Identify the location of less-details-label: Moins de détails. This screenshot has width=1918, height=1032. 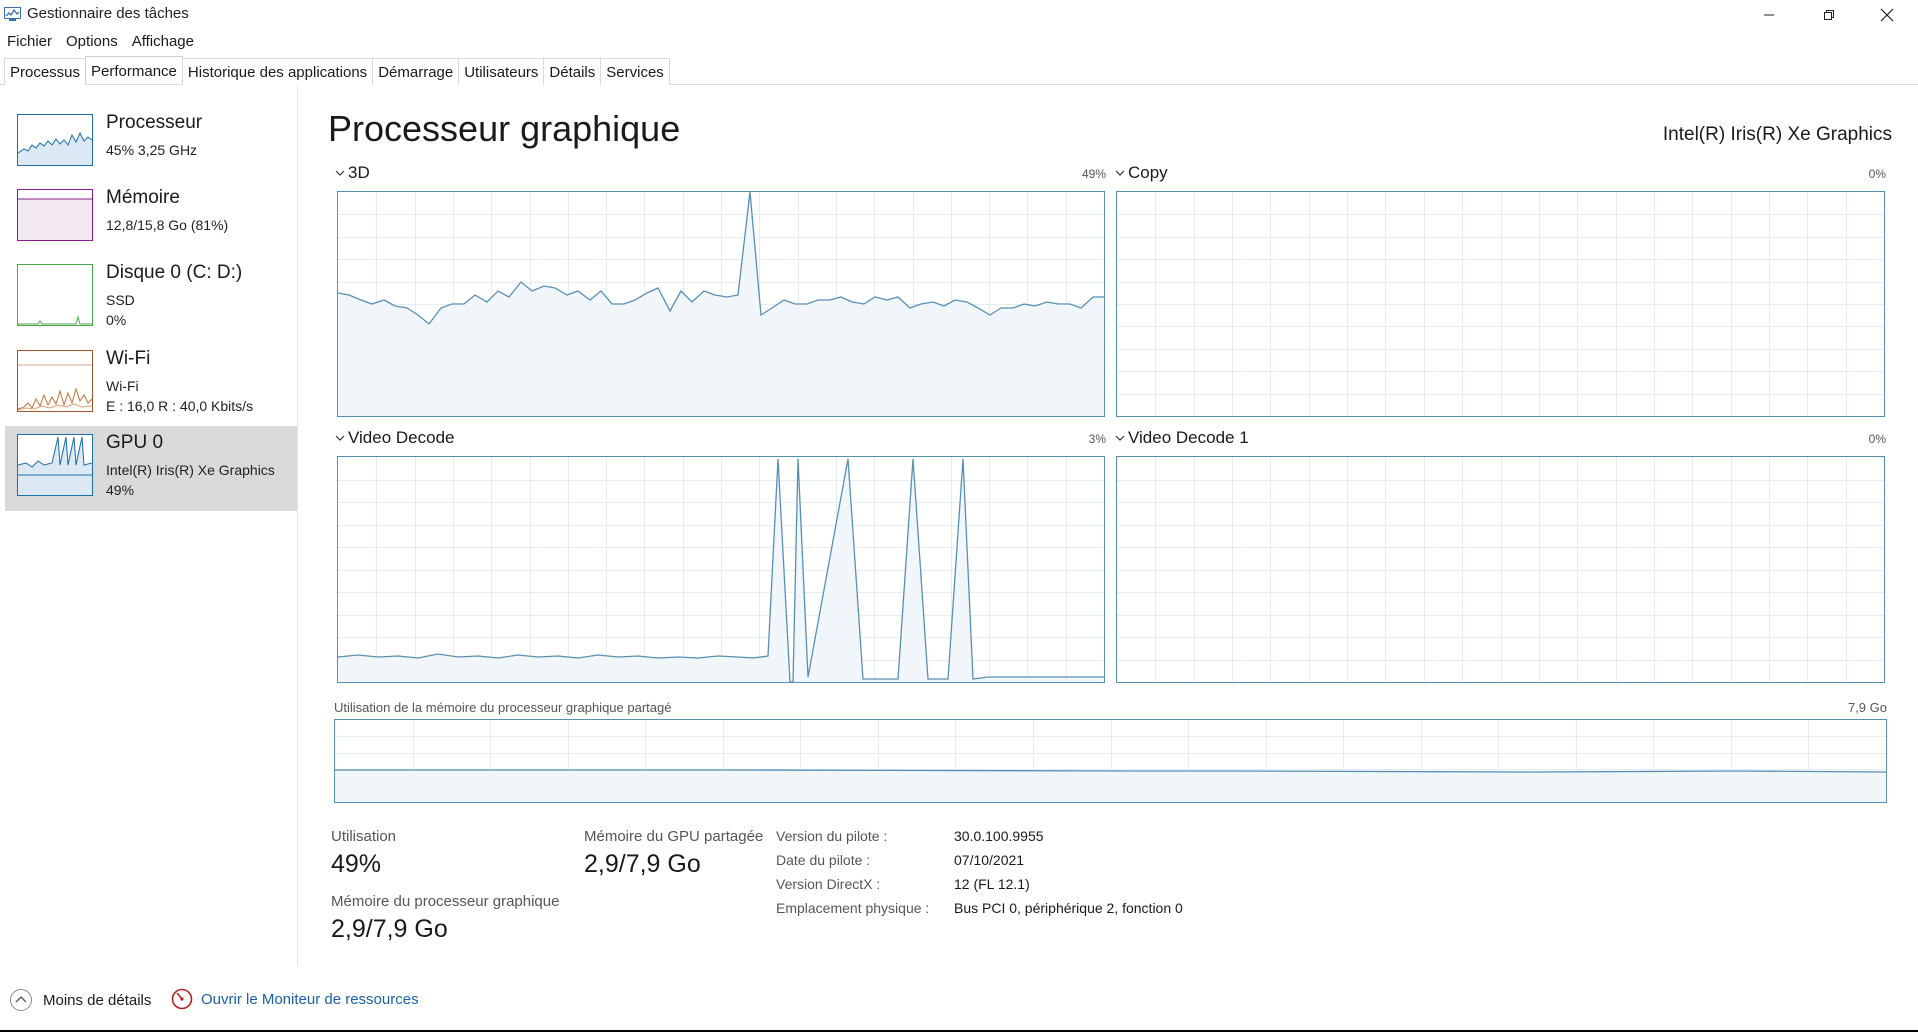
(97, 1000).